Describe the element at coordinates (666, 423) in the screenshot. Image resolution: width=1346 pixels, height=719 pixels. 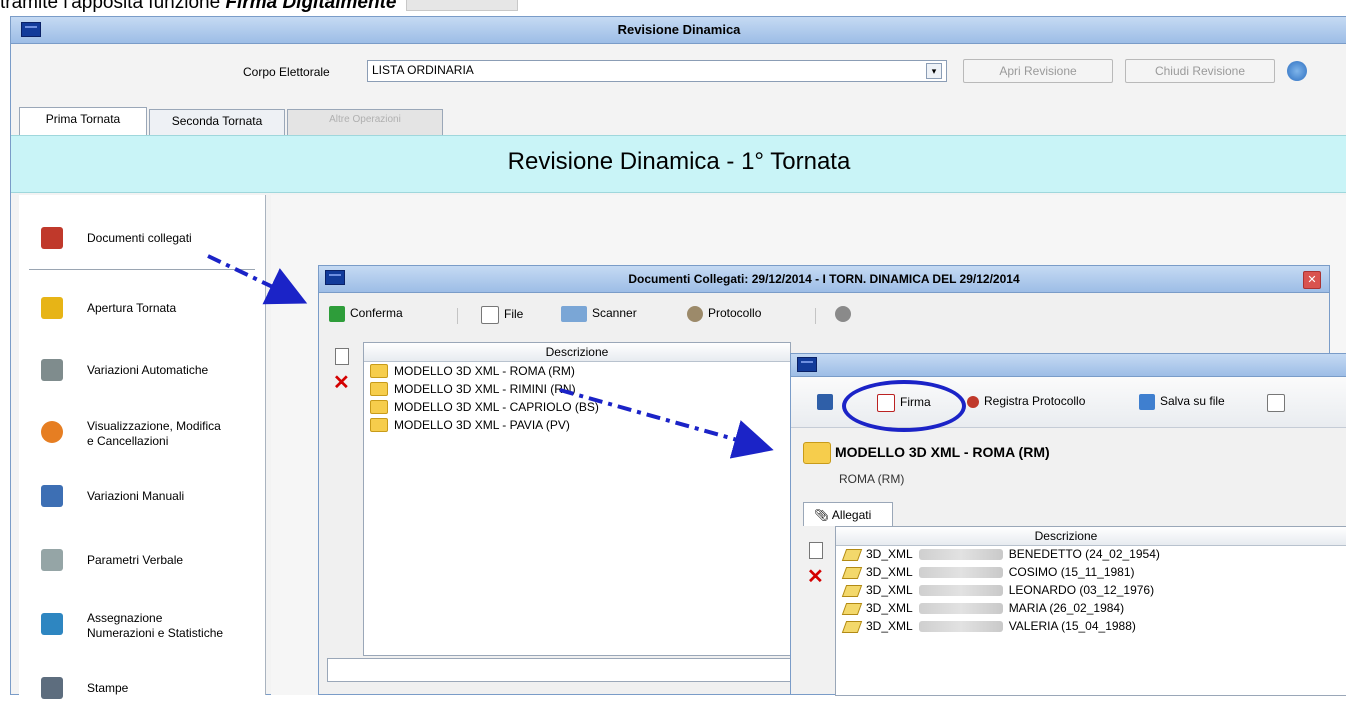
I see `arrow-to-dettaglio` at that location.